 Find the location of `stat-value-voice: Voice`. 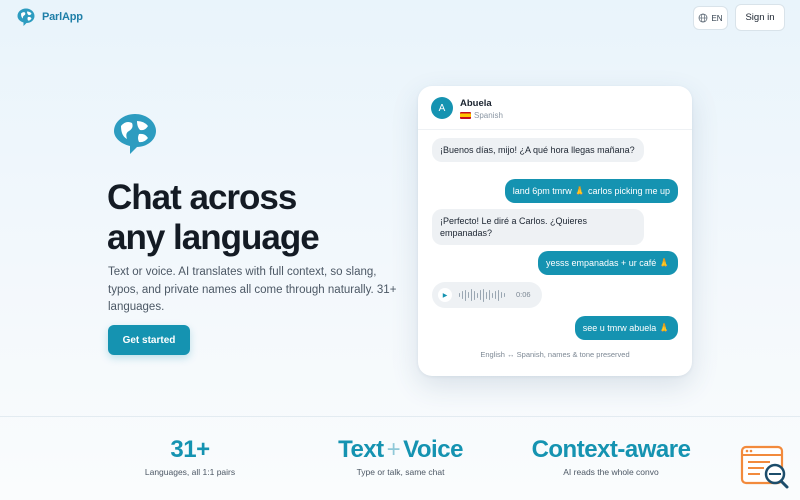

stat-value-voice: Voice is located at coordinates (433, 449).